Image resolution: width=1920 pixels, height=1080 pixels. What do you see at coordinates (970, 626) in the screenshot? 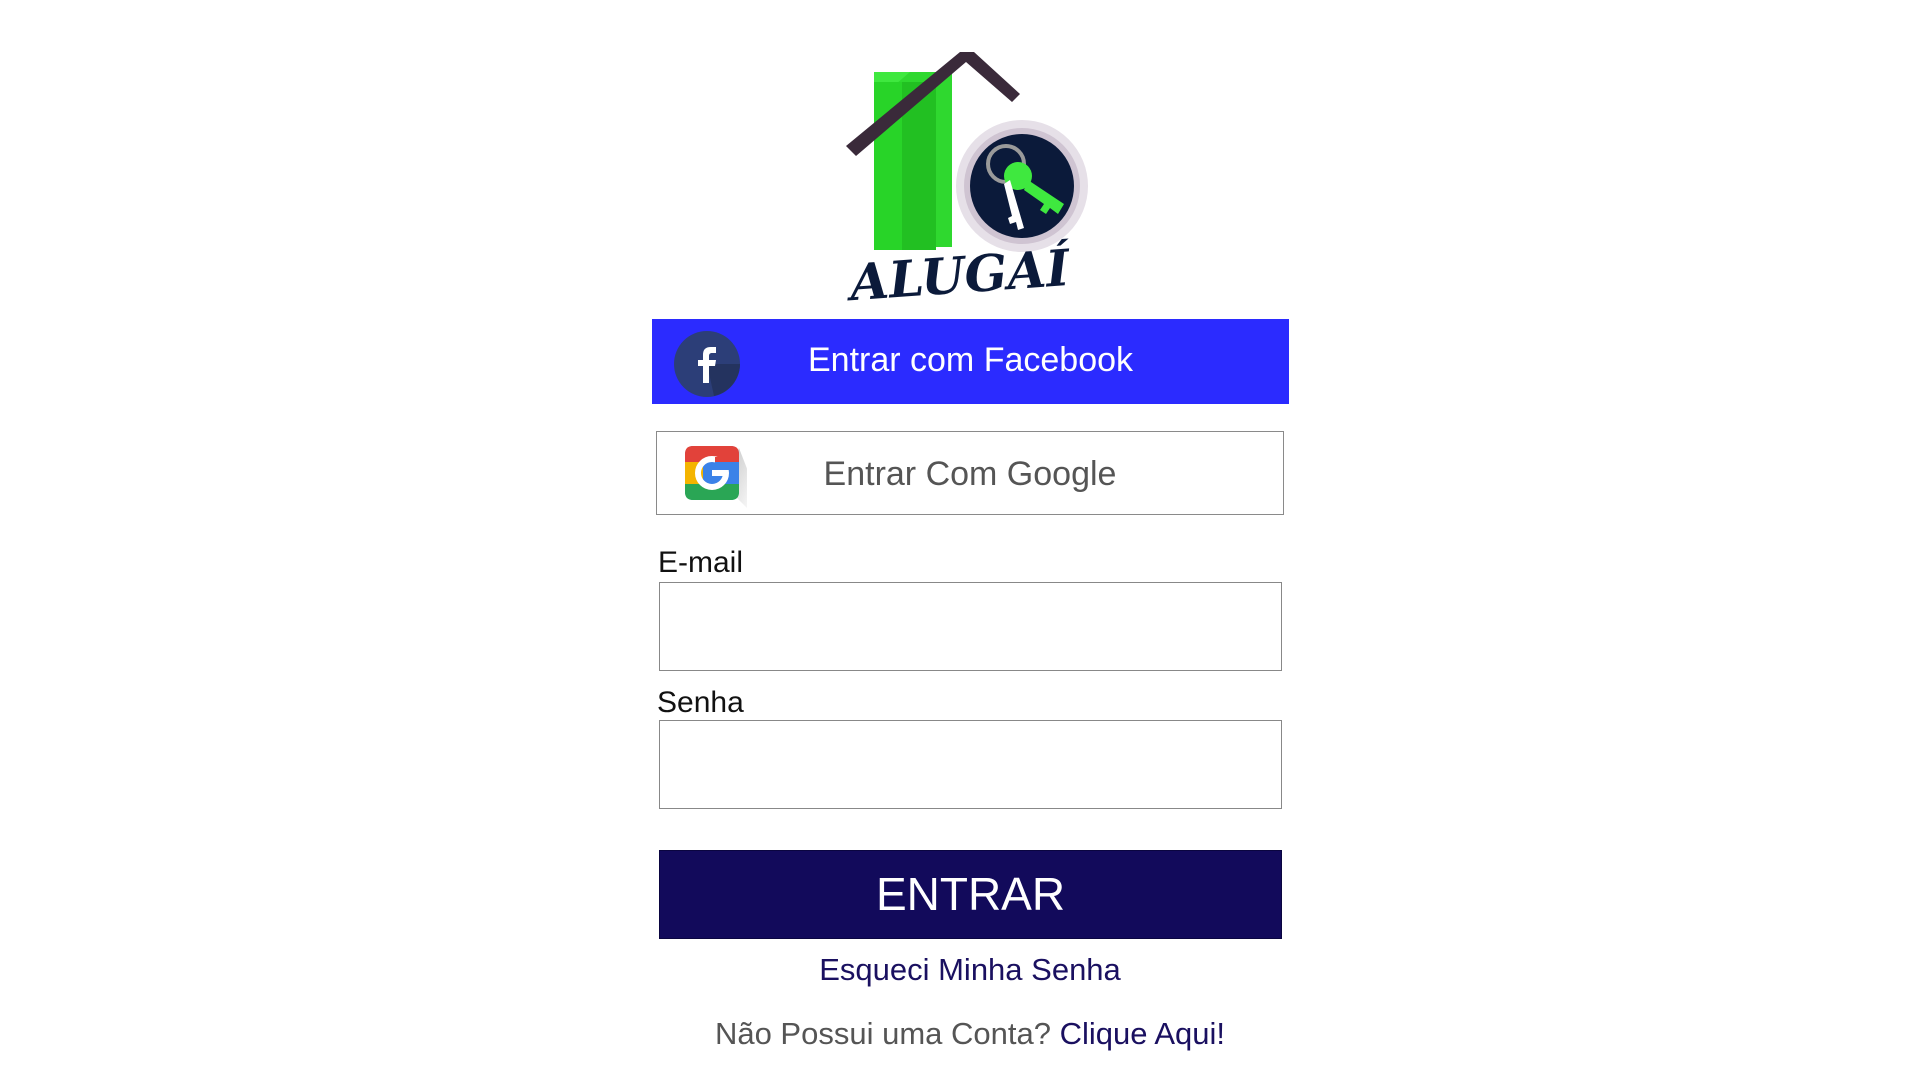
I see `email-field` at bounding box center [970, 626].